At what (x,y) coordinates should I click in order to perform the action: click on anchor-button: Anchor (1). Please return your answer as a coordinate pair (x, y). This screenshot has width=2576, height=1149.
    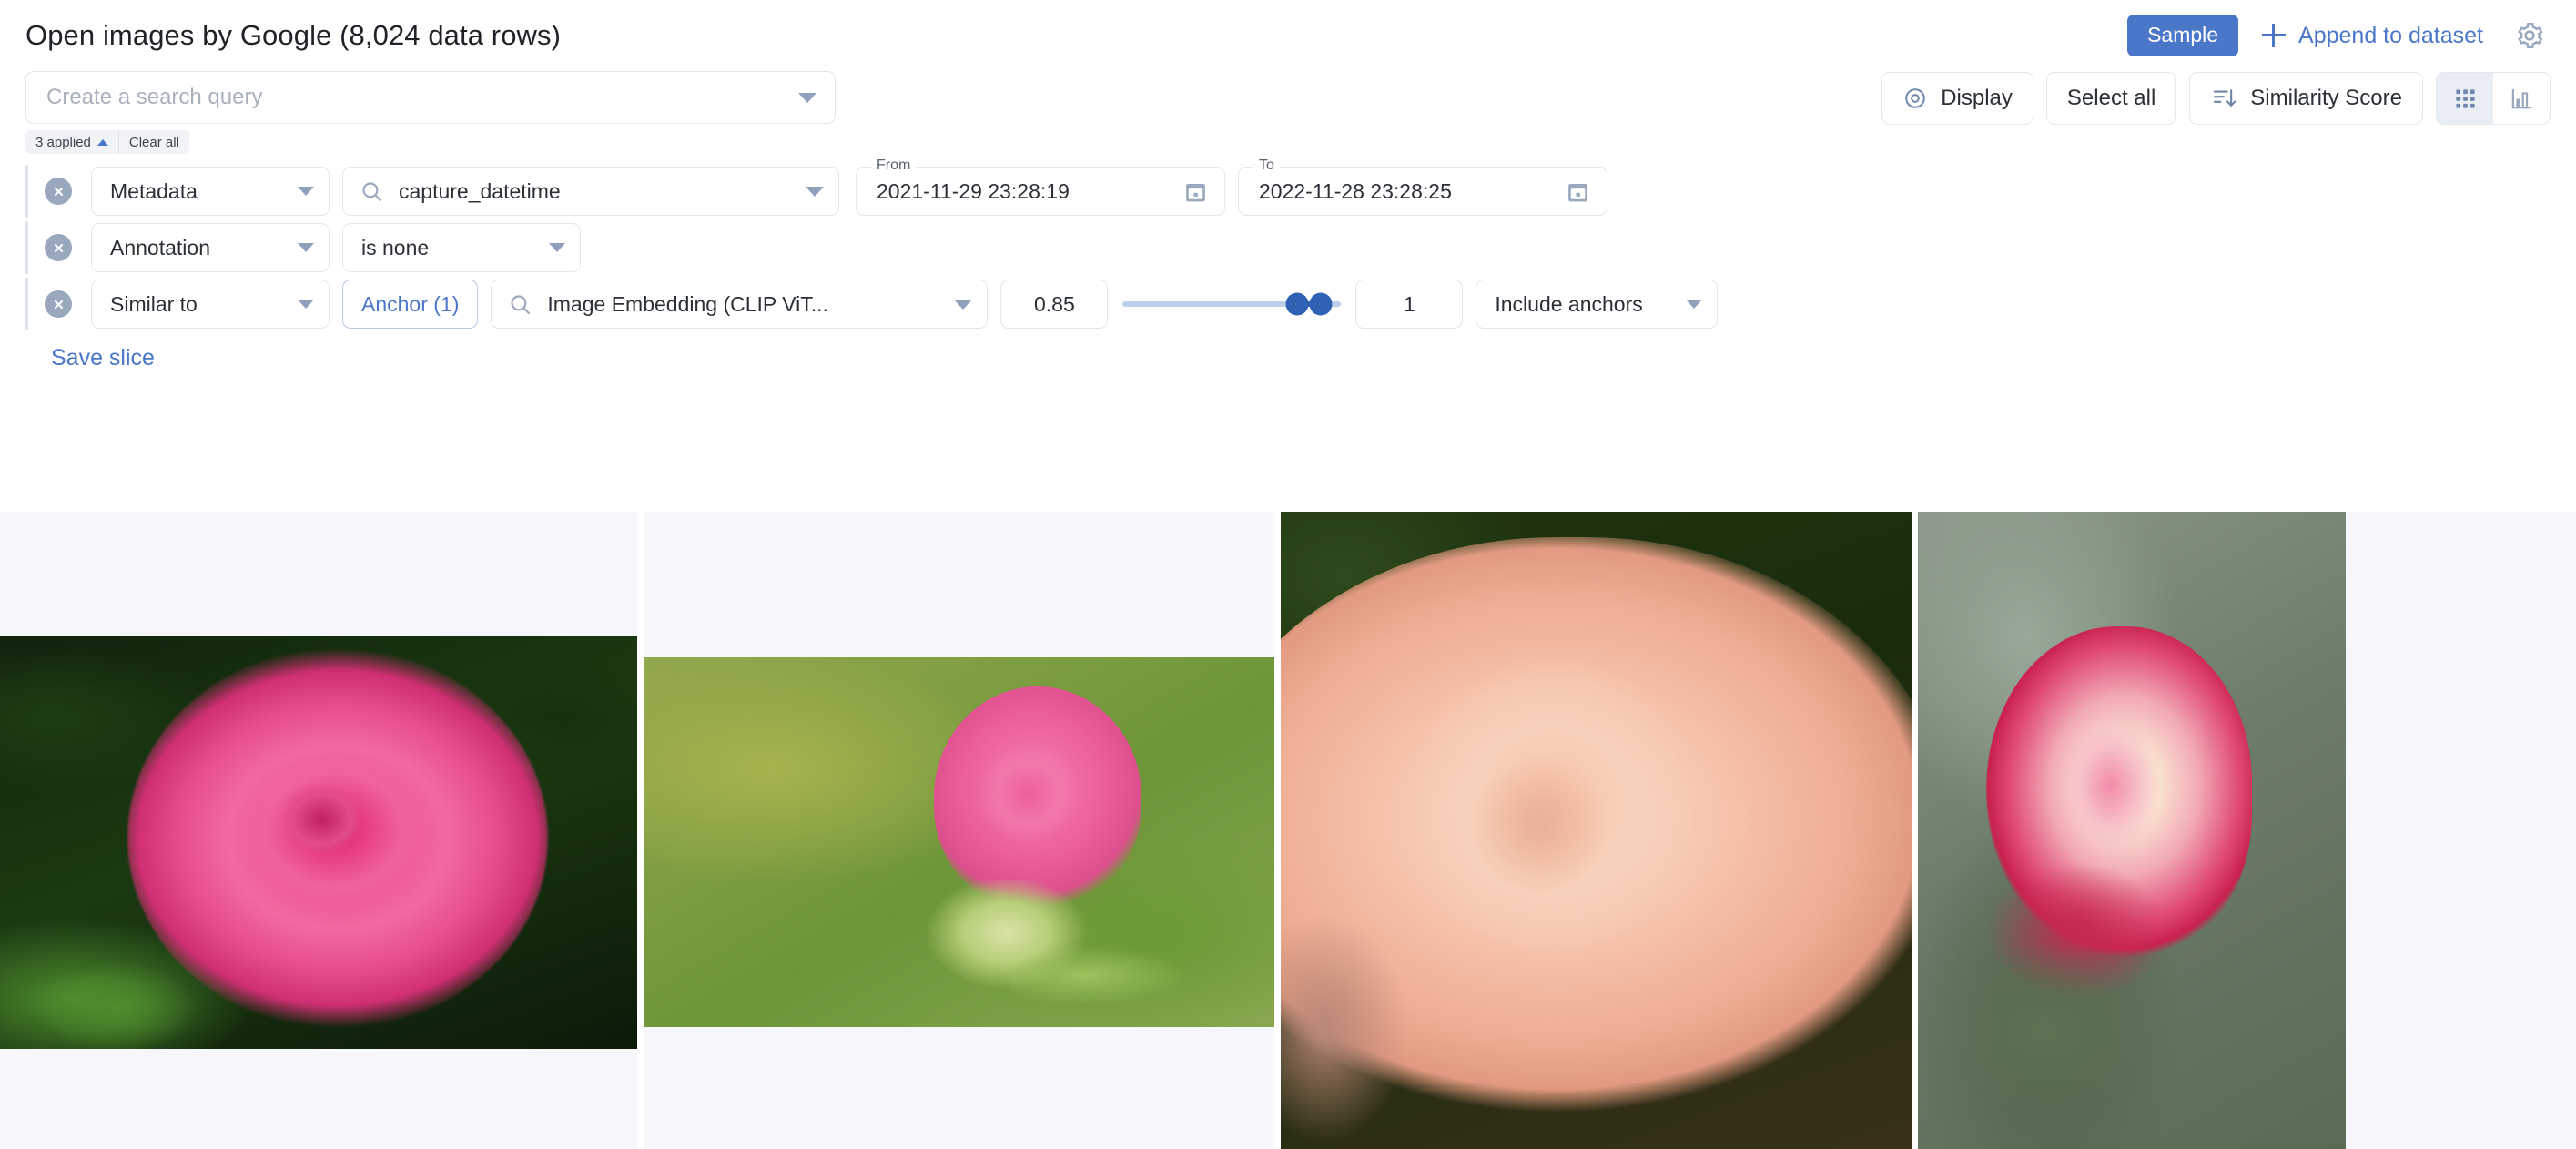
    Looking at the image, I should click on (410, 304).